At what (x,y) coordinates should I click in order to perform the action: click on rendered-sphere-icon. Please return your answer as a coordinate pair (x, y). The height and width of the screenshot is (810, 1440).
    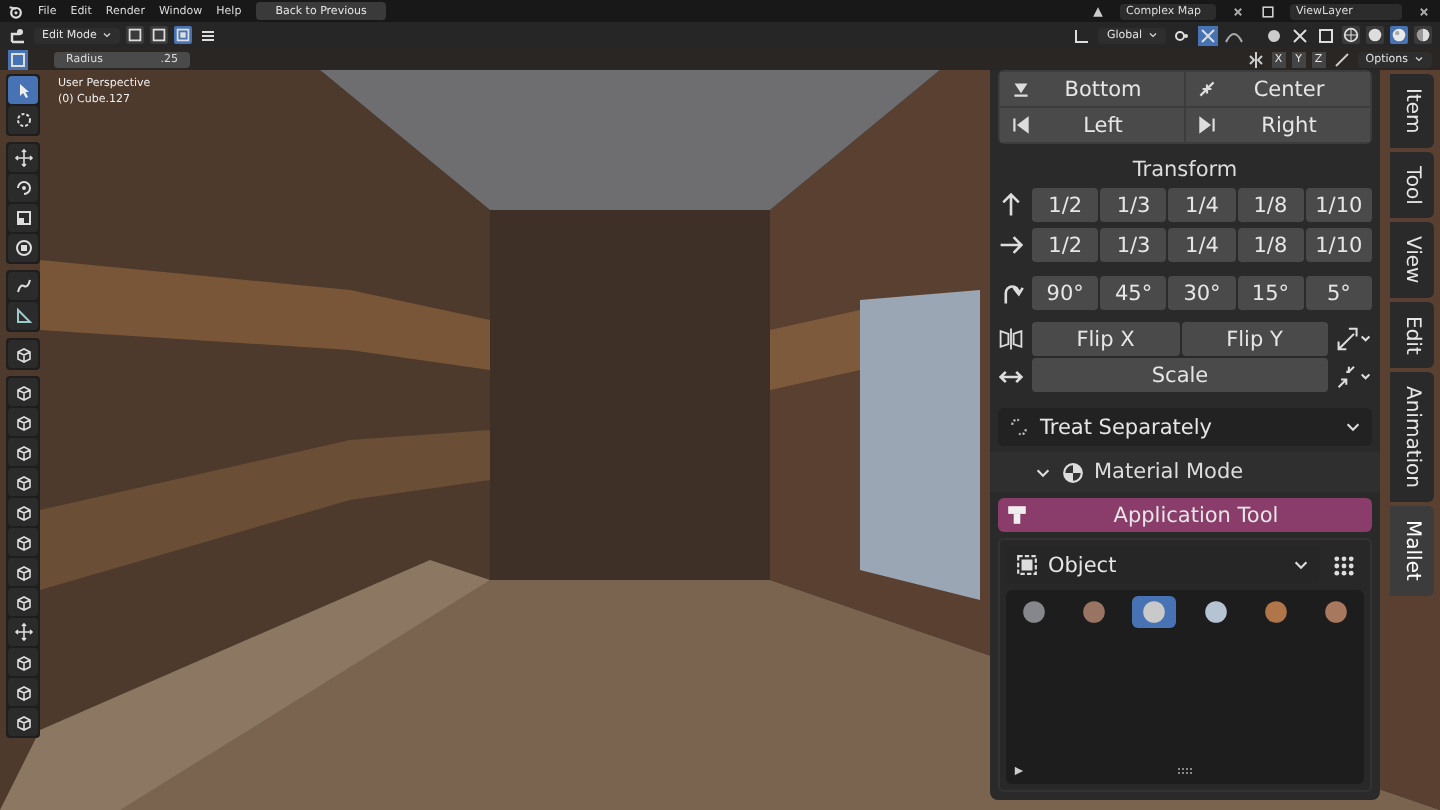
    Looking at the image, I should click on (1423, 35).